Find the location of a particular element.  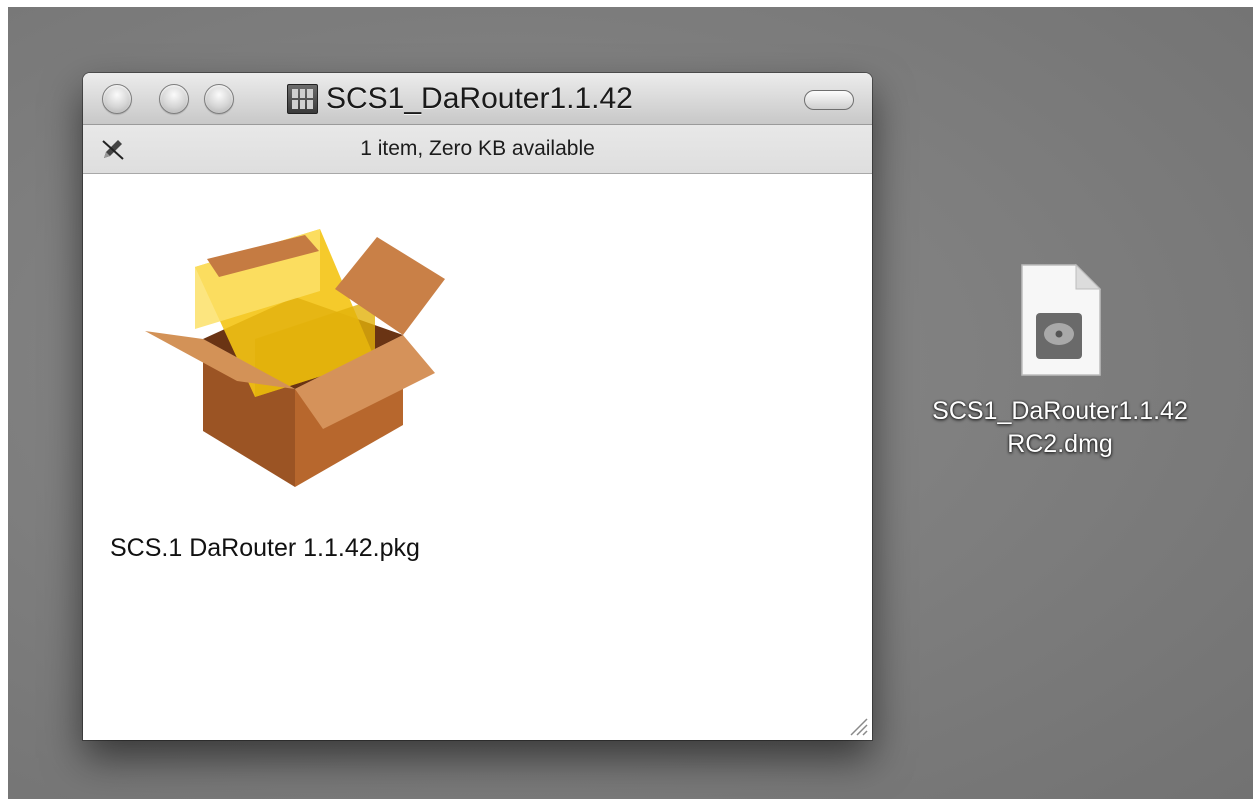

desktop-file-name-line2: RC2.dmg is located at coordinates (1060, 444).